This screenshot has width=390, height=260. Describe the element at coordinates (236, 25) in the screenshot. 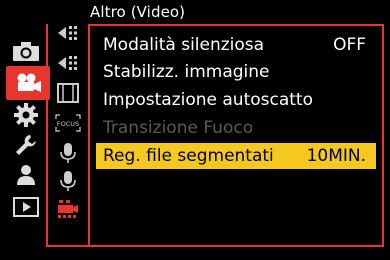

I see `frame-top-line` at that location.